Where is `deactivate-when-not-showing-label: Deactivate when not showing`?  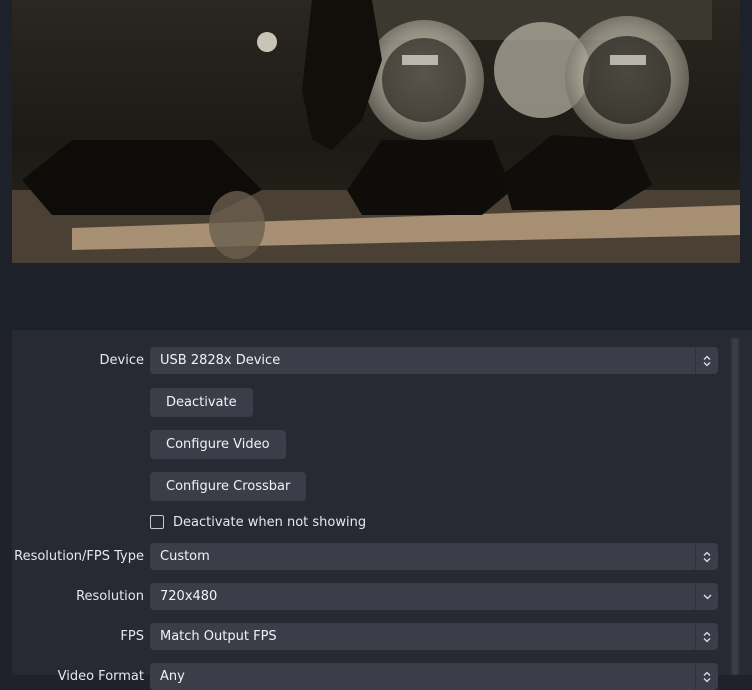
deactivate-when-not-showing-label: Deactivate when not showing is located at coordinates (270, 522).